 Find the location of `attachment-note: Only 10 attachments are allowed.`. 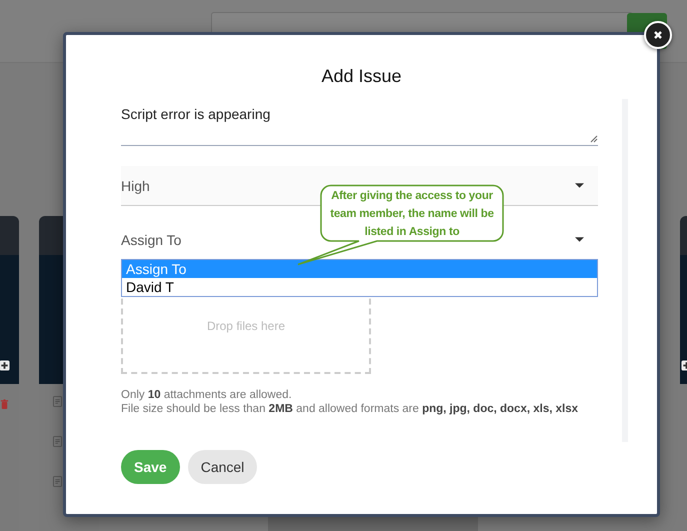

attachment-note: Only 10 attachments are allowed. is located at coordinates (207, 395).